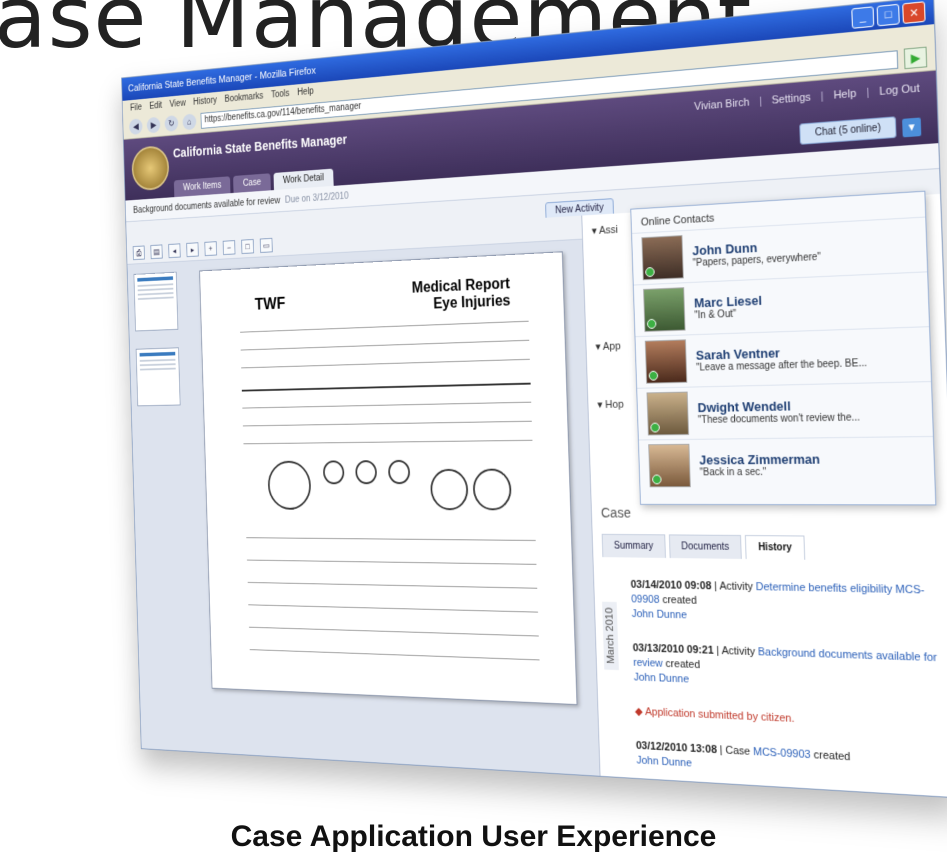 Image resolution: width=947 pixels, height=857 pixels. I want to click on page-thumbnails, so click(160, 348).